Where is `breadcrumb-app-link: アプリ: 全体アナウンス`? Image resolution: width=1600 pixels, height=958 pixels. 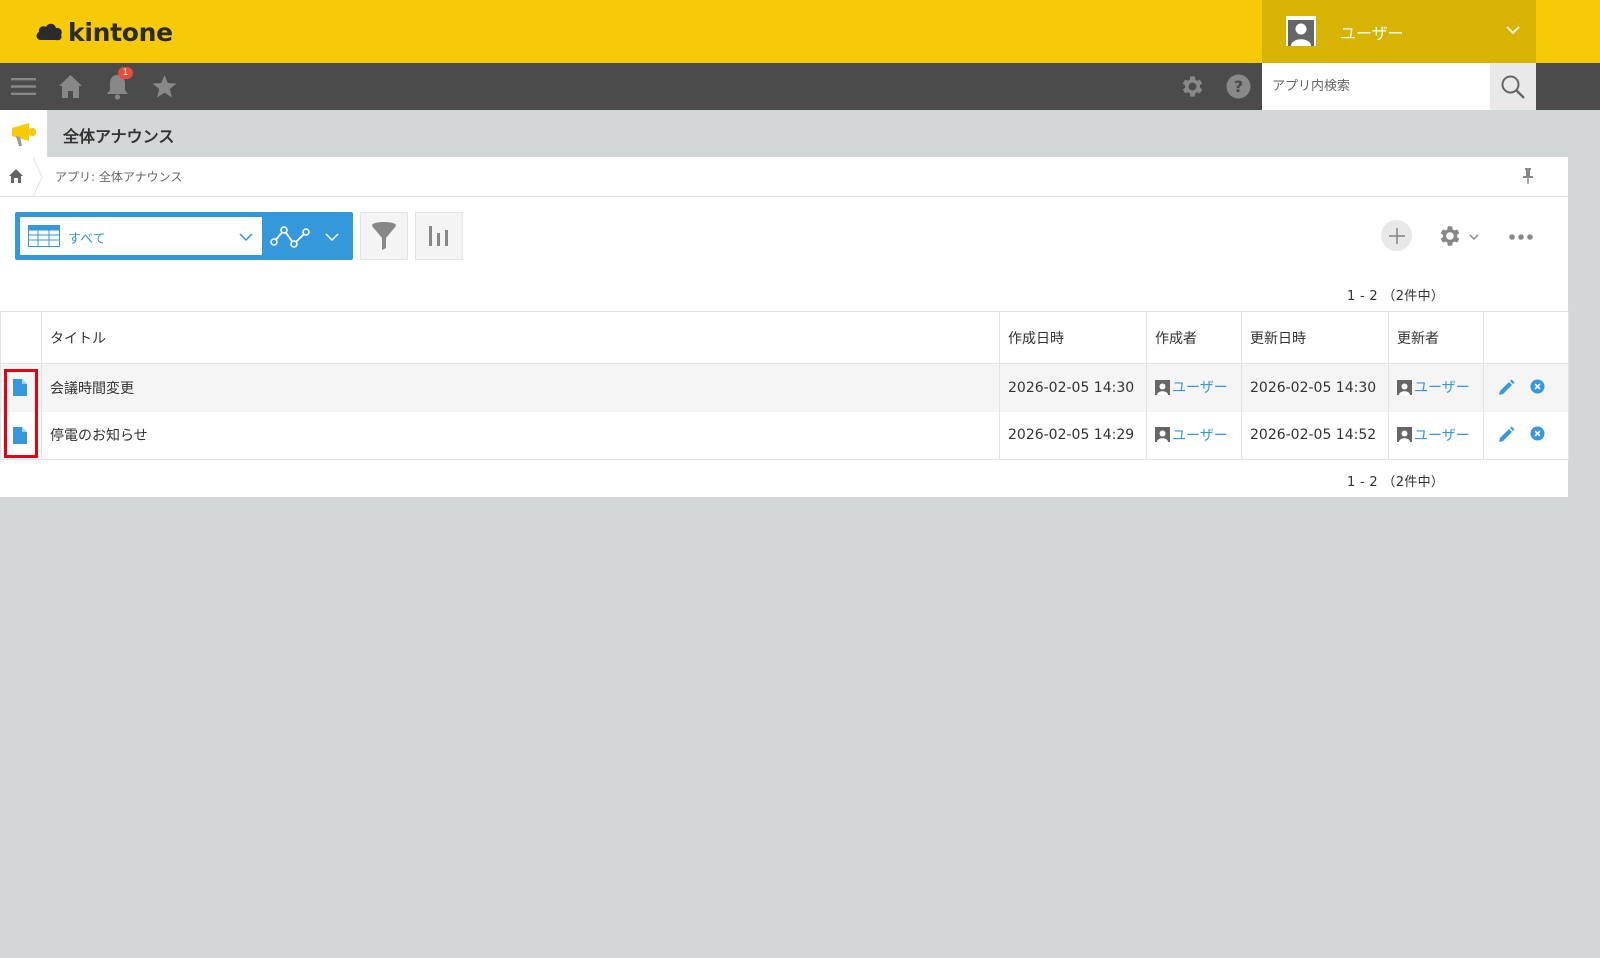 breadcrumb-app-link: アプリ: 全体アナウンス is located at coordinates (118, 176).